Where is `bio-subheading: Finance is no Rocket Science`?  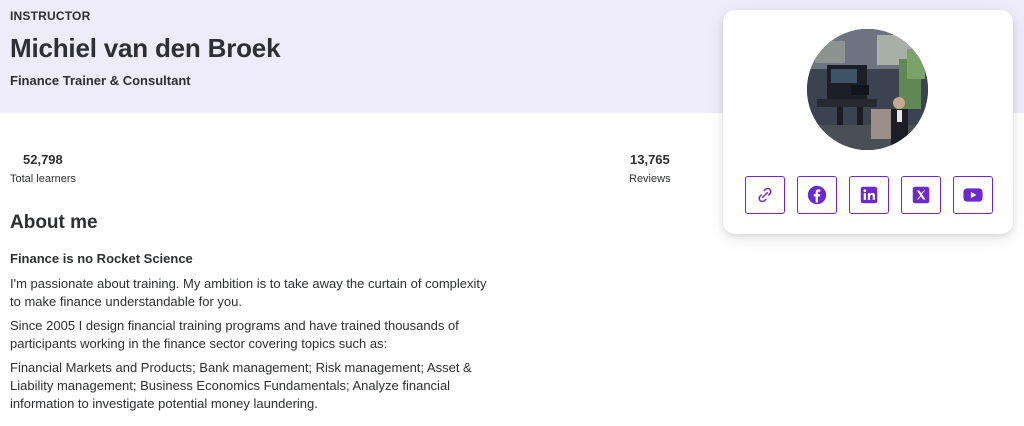 bio-subheading: Finance is no Rocket Science is located at coordinates (101, 258).